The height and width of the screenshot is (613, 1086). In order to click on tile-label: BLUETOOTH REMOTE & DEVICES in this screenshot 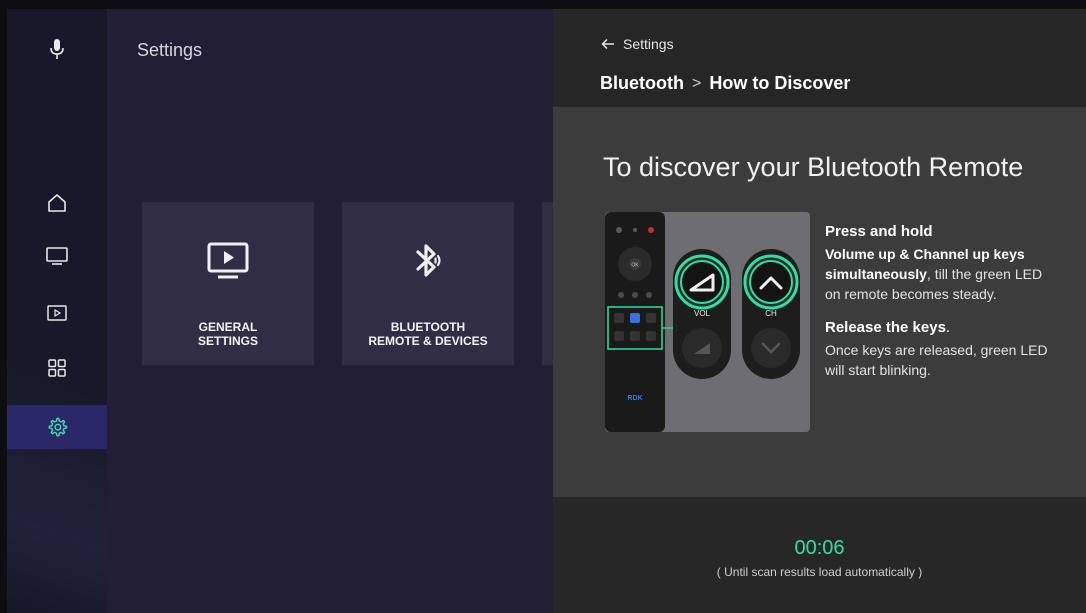, I will do `click(428, 334)`.